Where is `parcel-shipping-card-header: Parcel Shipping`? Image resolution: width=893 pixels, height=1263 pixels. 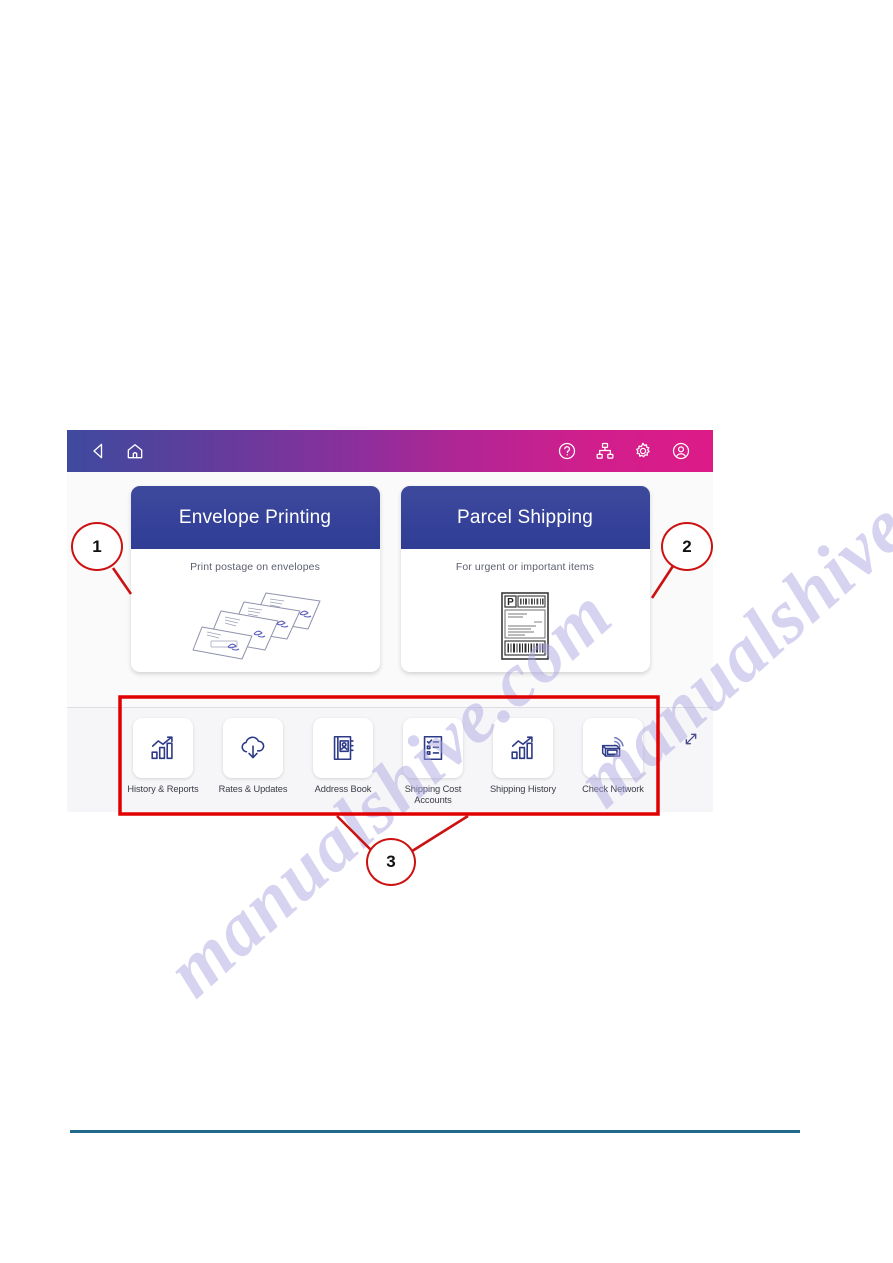
parcel-shipping-card-header: Parcel Shipping is located at coordinates (525, 517).